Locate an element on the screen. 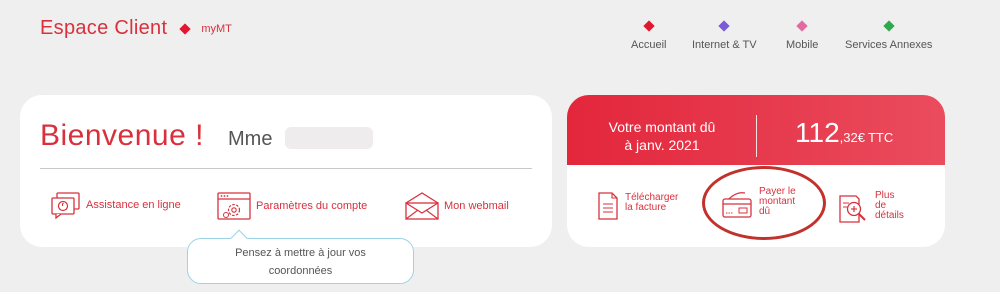 The image size is (1000, 292). more-details-label: Plus de détails is located at coordinates (889, 206).